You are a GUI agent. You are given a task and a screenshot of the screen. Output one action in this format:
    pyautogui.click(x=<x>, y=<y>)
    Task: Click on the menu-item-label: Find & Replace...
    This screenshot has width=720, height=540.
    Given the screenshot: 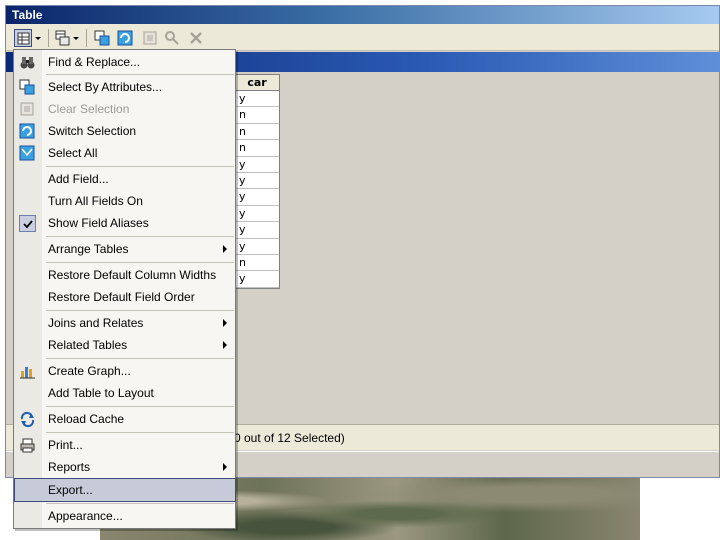 What is the action you would take?
    pyautogui.click(x=94, y=62)
    